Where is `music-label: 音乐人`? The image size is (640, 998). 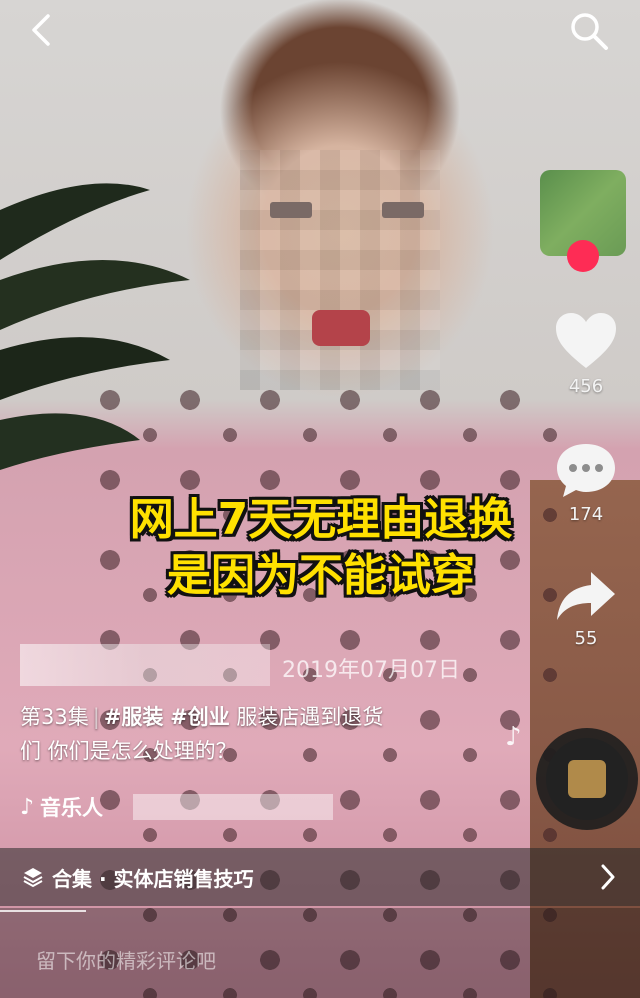 music-label: 音乐人 is located at coordinates (72, 808).